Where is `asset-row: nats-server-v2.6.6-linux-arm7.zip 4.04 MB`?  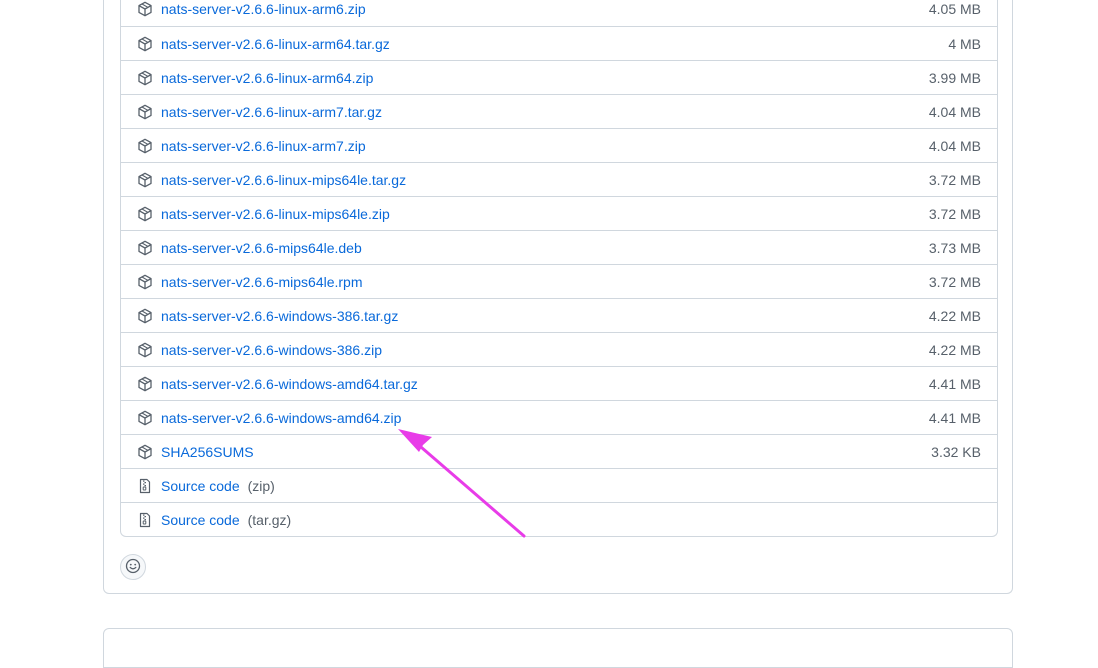 asset-row: nats-server-v2.6.6-linux-arm7.zip 4.04 MB is located at coordinates (559, 145).